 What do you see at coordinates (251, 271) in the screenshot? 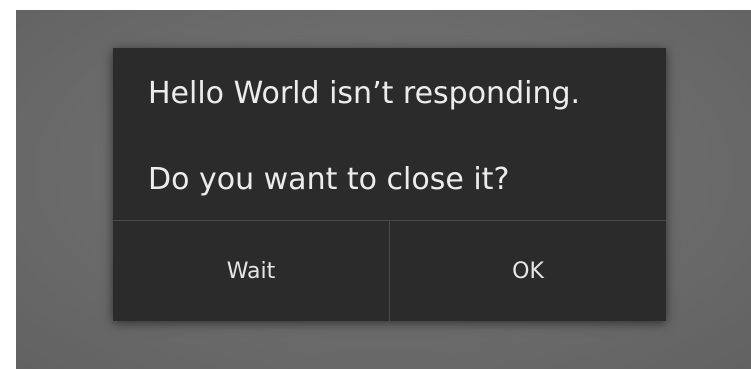
I see `wait-button: Wait` at bounding box center [251, 271].